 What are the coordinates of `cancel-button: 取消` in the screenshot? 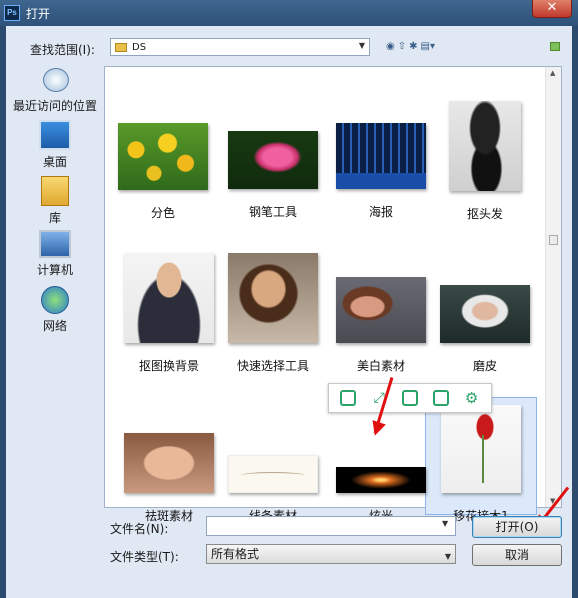 It's located at (517, 555).